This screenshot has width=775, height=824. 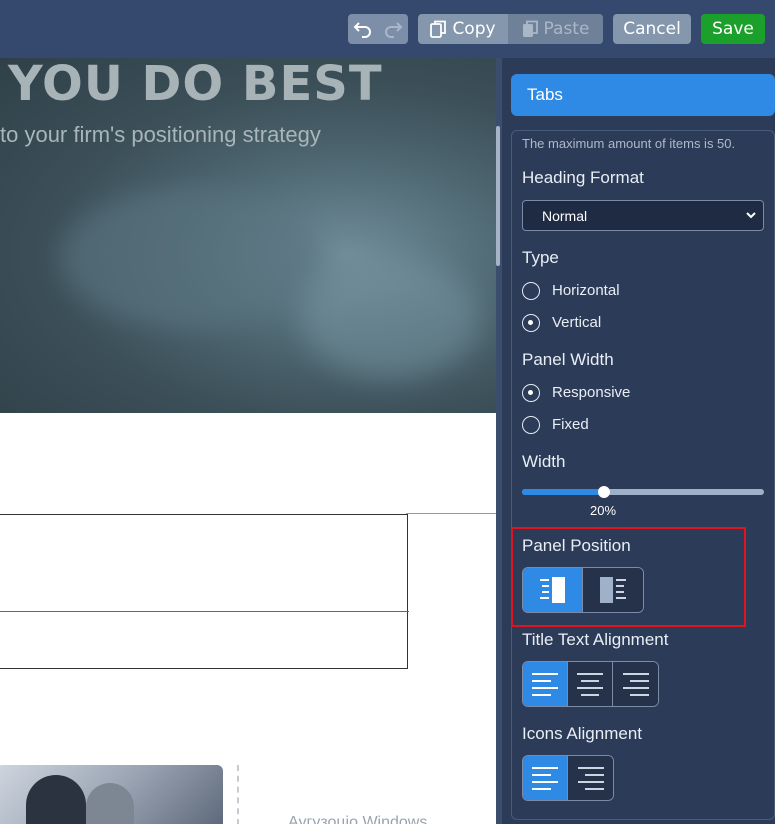 What do you see at coordinates (358, 819) in the screenshot?
I see `section-caption: Аугузоціо Windows` at bounding box center [358, 819].